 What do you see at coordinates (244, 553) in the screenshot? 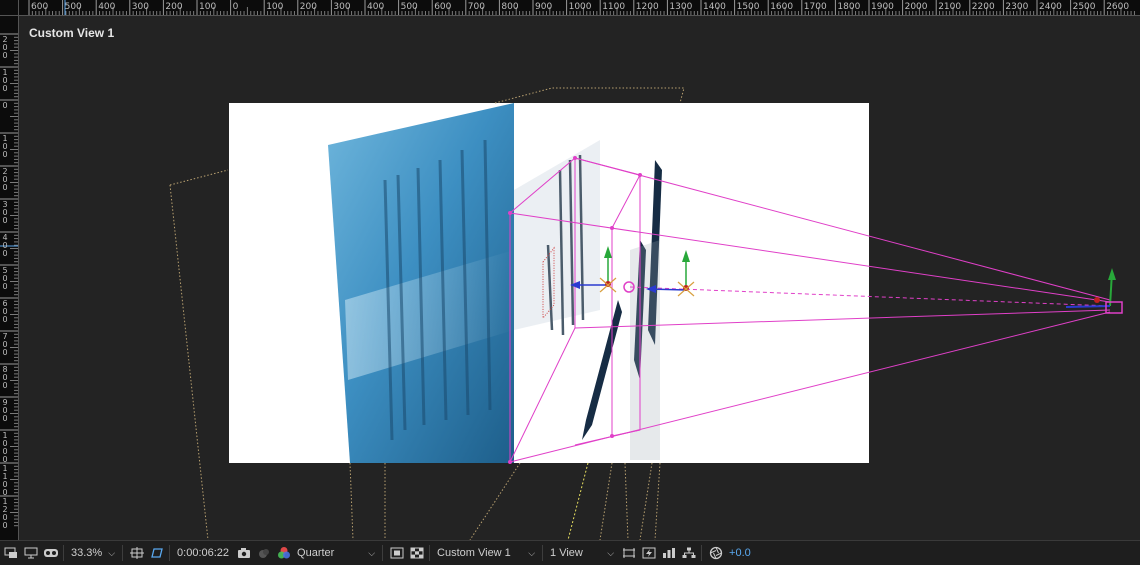
I see `camera-snapshot-icon` at bounding box center [244, 553].